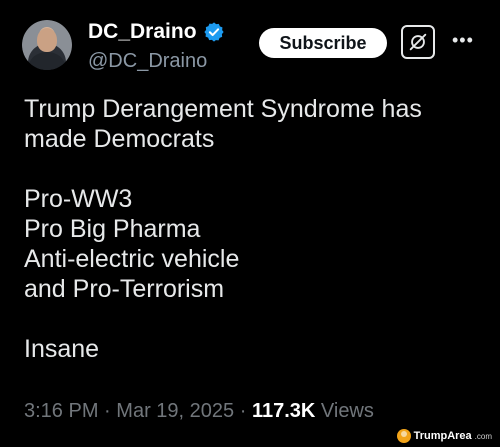 The image size is (500, 447). Describe the element at coordinates (483, 436) in the screenshot. I see `watermark-suffix: .com` at that location.